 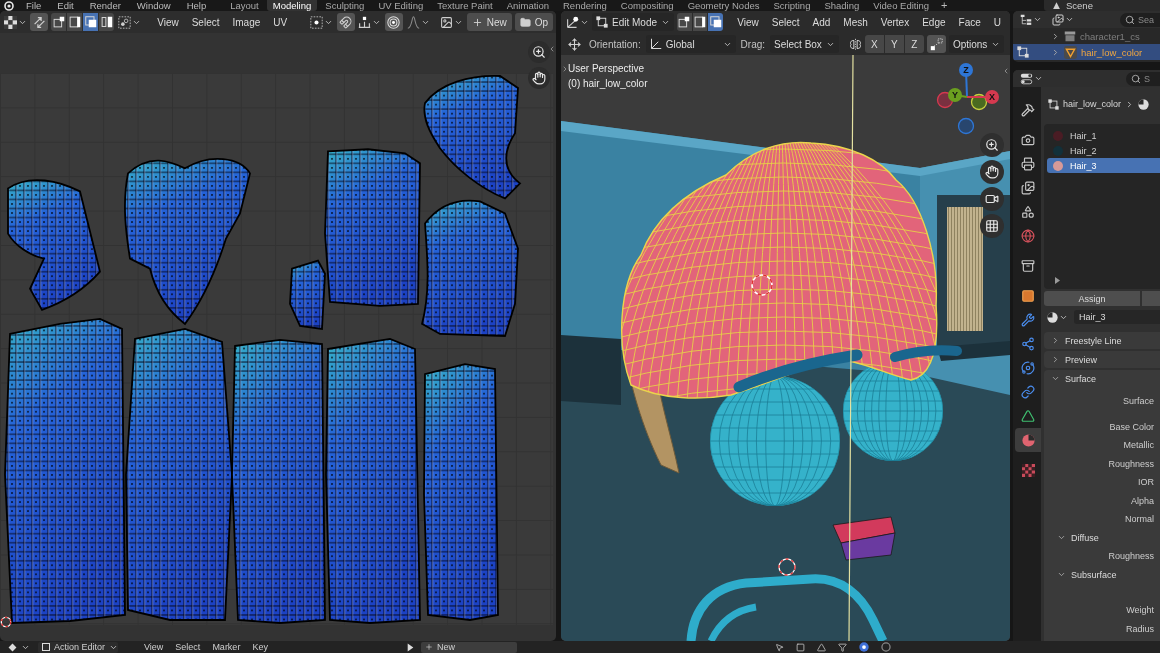 What do you see at coordinates (690, 44) in the screenshot?
I see `orientation-dropdown: Global` at bounding box center [690, 44].